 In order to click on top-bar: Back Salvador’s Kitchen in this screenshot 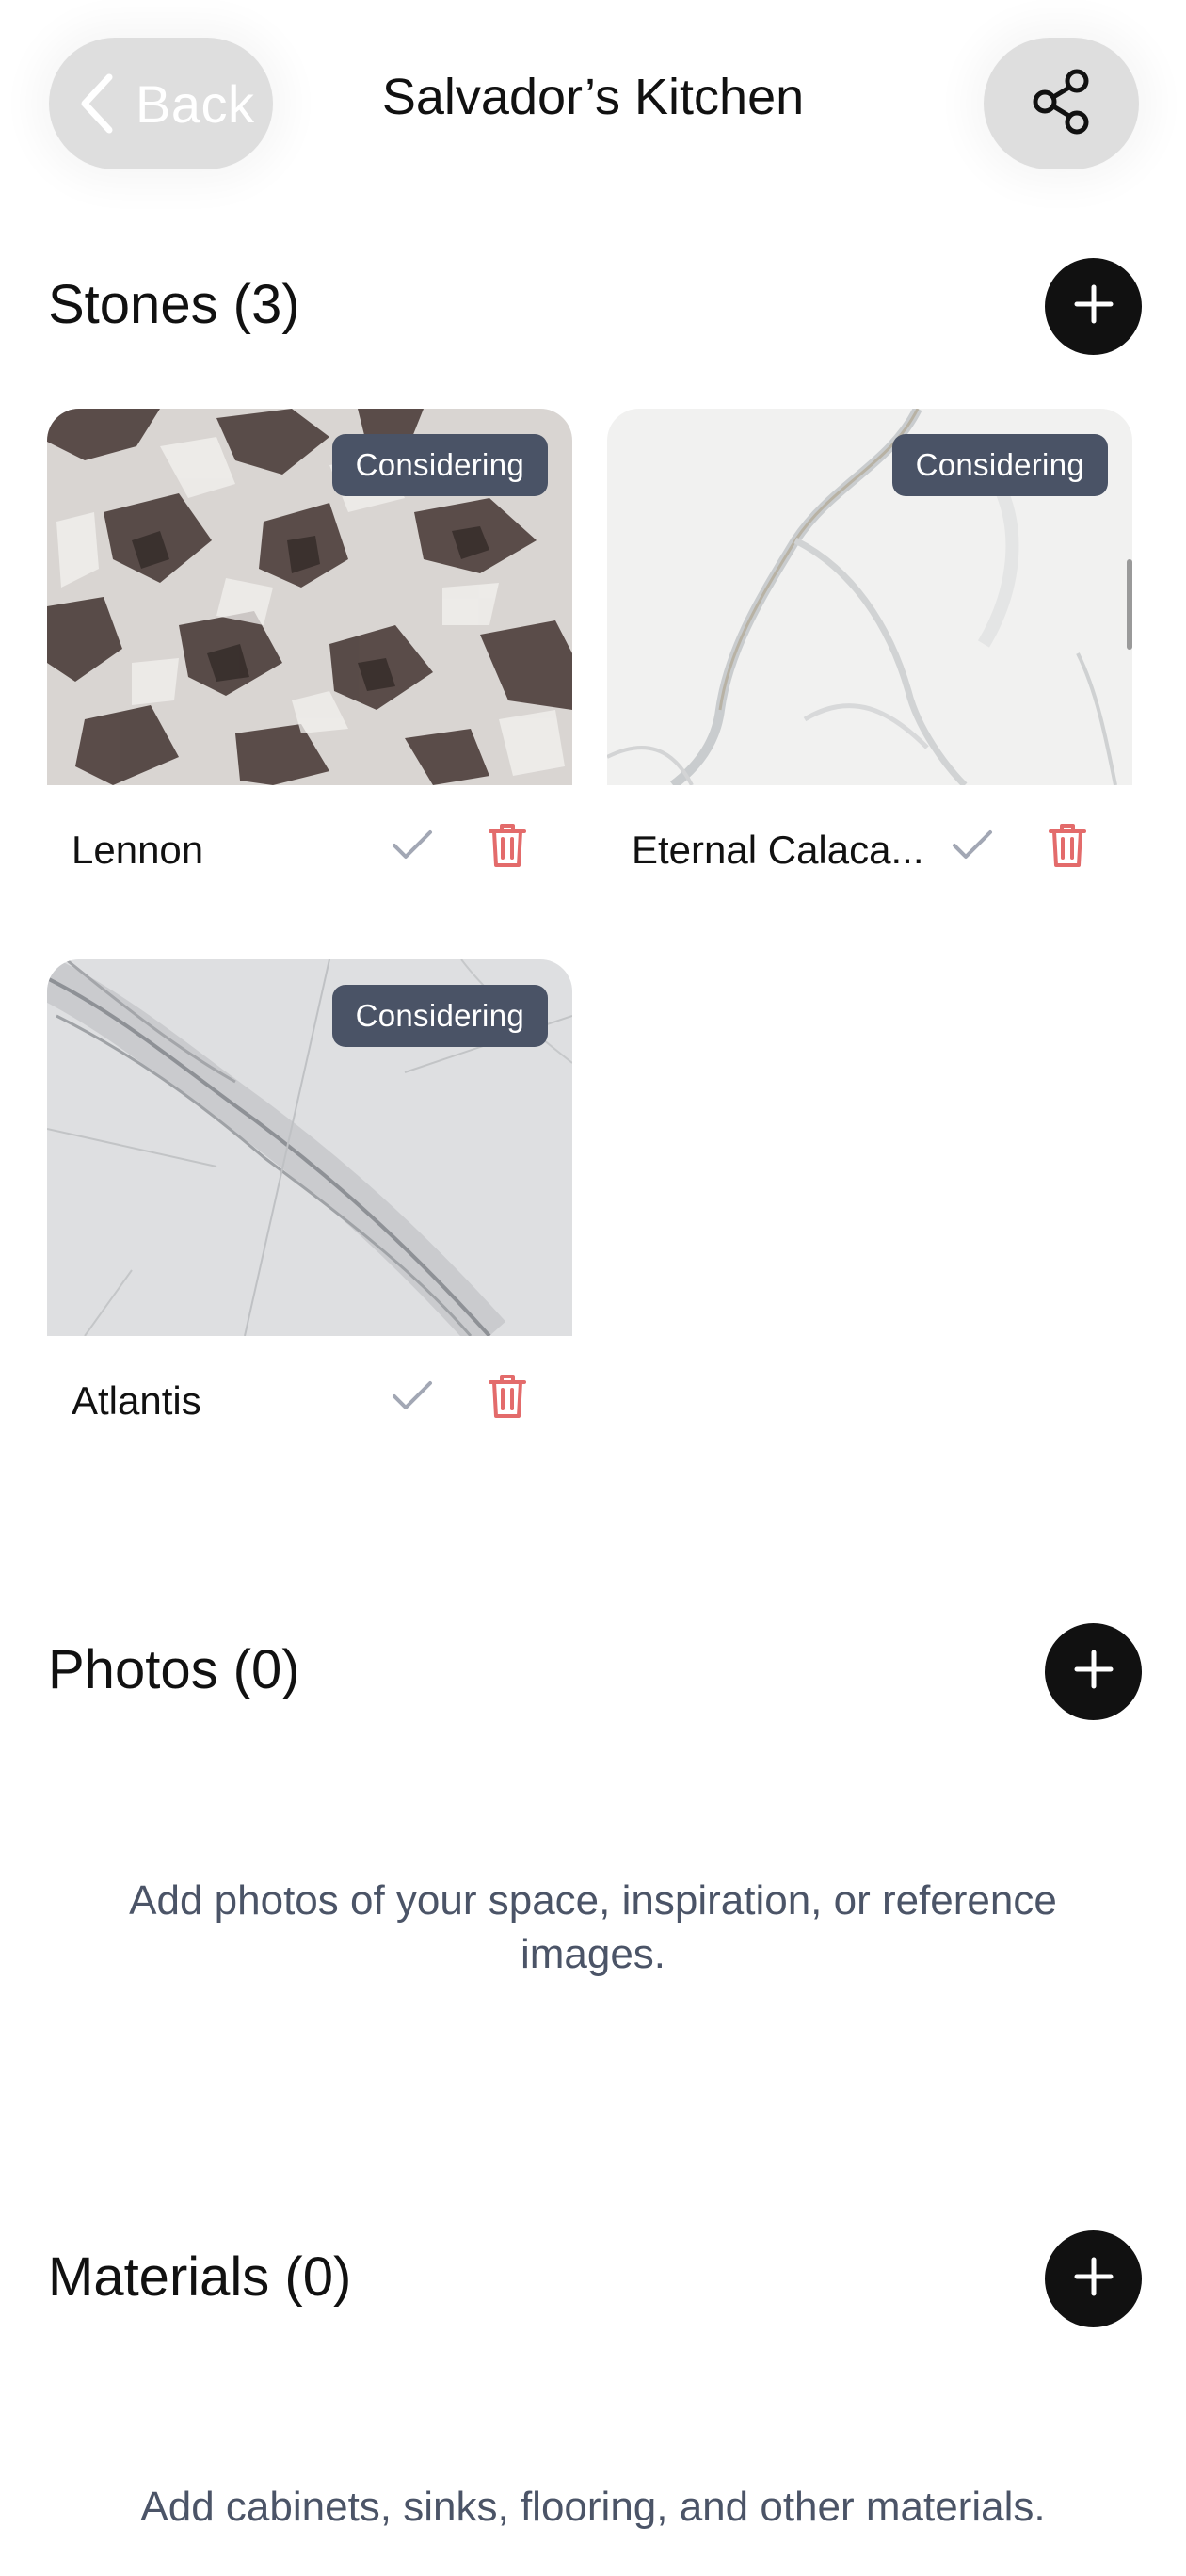, I will do `click(593, 108)`.